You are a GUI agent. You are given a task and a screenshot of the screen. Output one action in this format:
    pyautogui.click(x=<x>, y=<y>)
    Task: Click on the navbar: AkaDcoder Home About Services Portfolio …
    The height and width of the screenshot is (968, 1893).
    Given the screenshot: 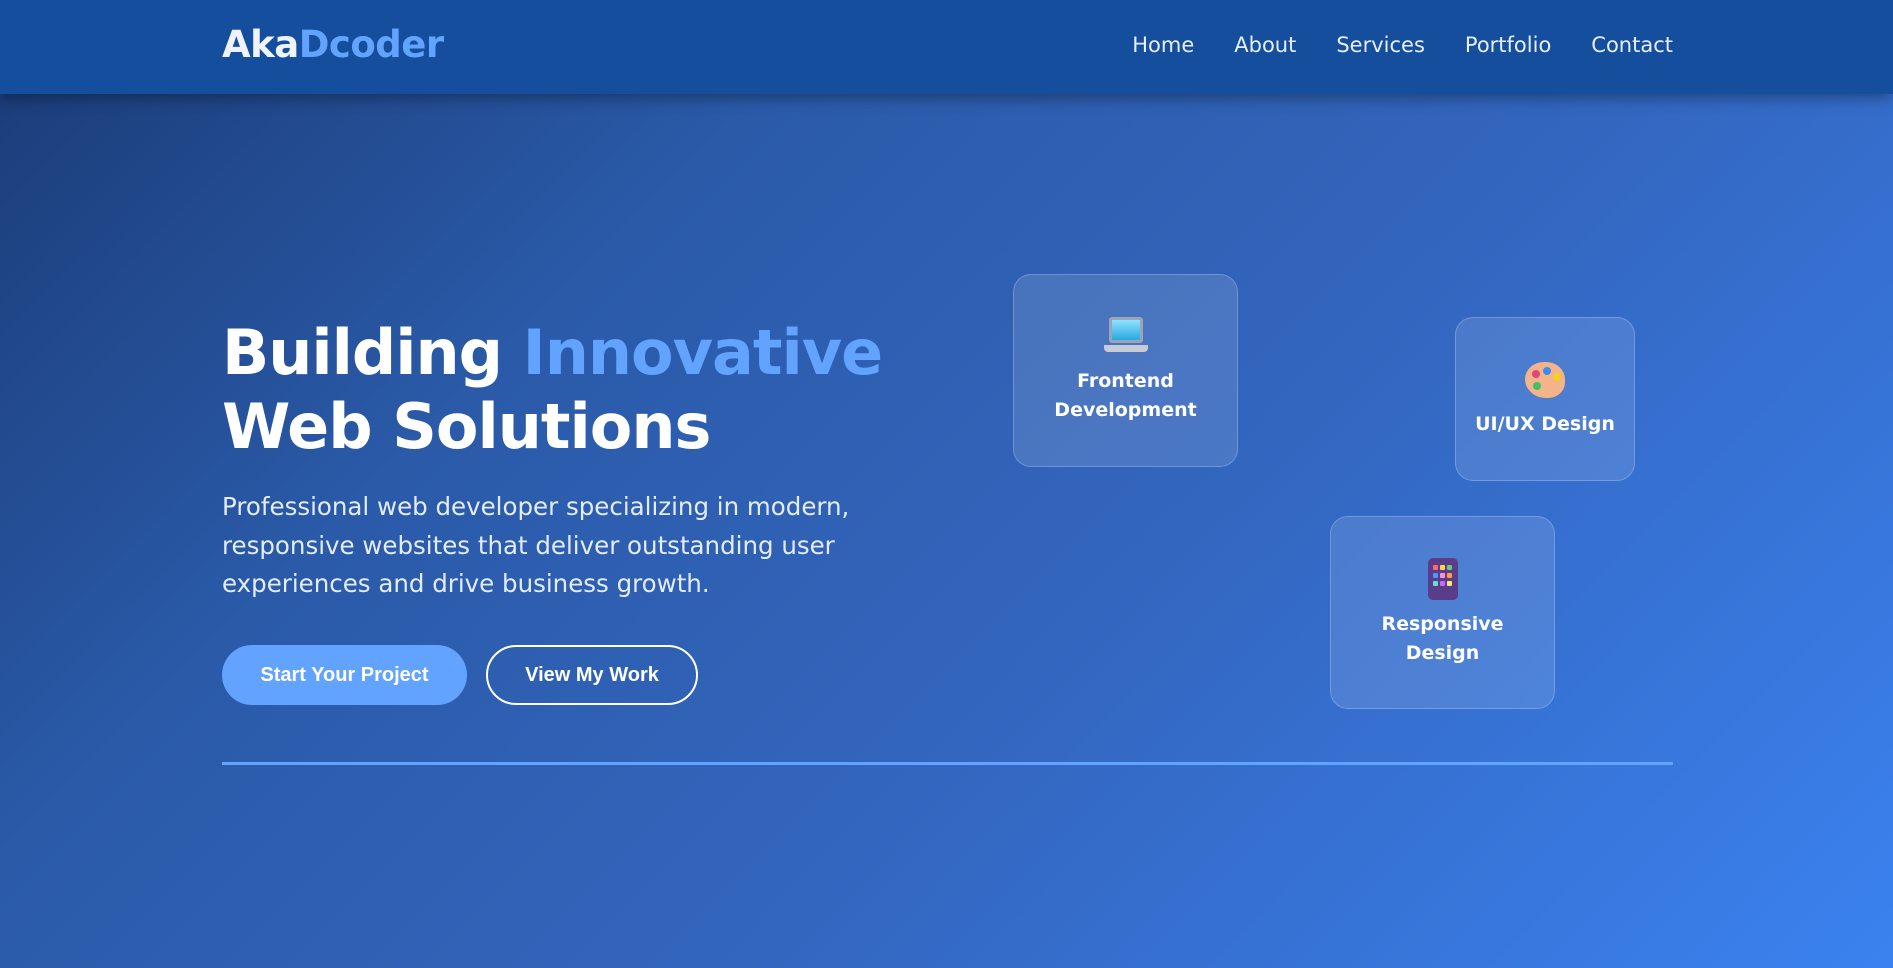 What is the action you would take?
    pyautogui.click(x=946, y=47)
    